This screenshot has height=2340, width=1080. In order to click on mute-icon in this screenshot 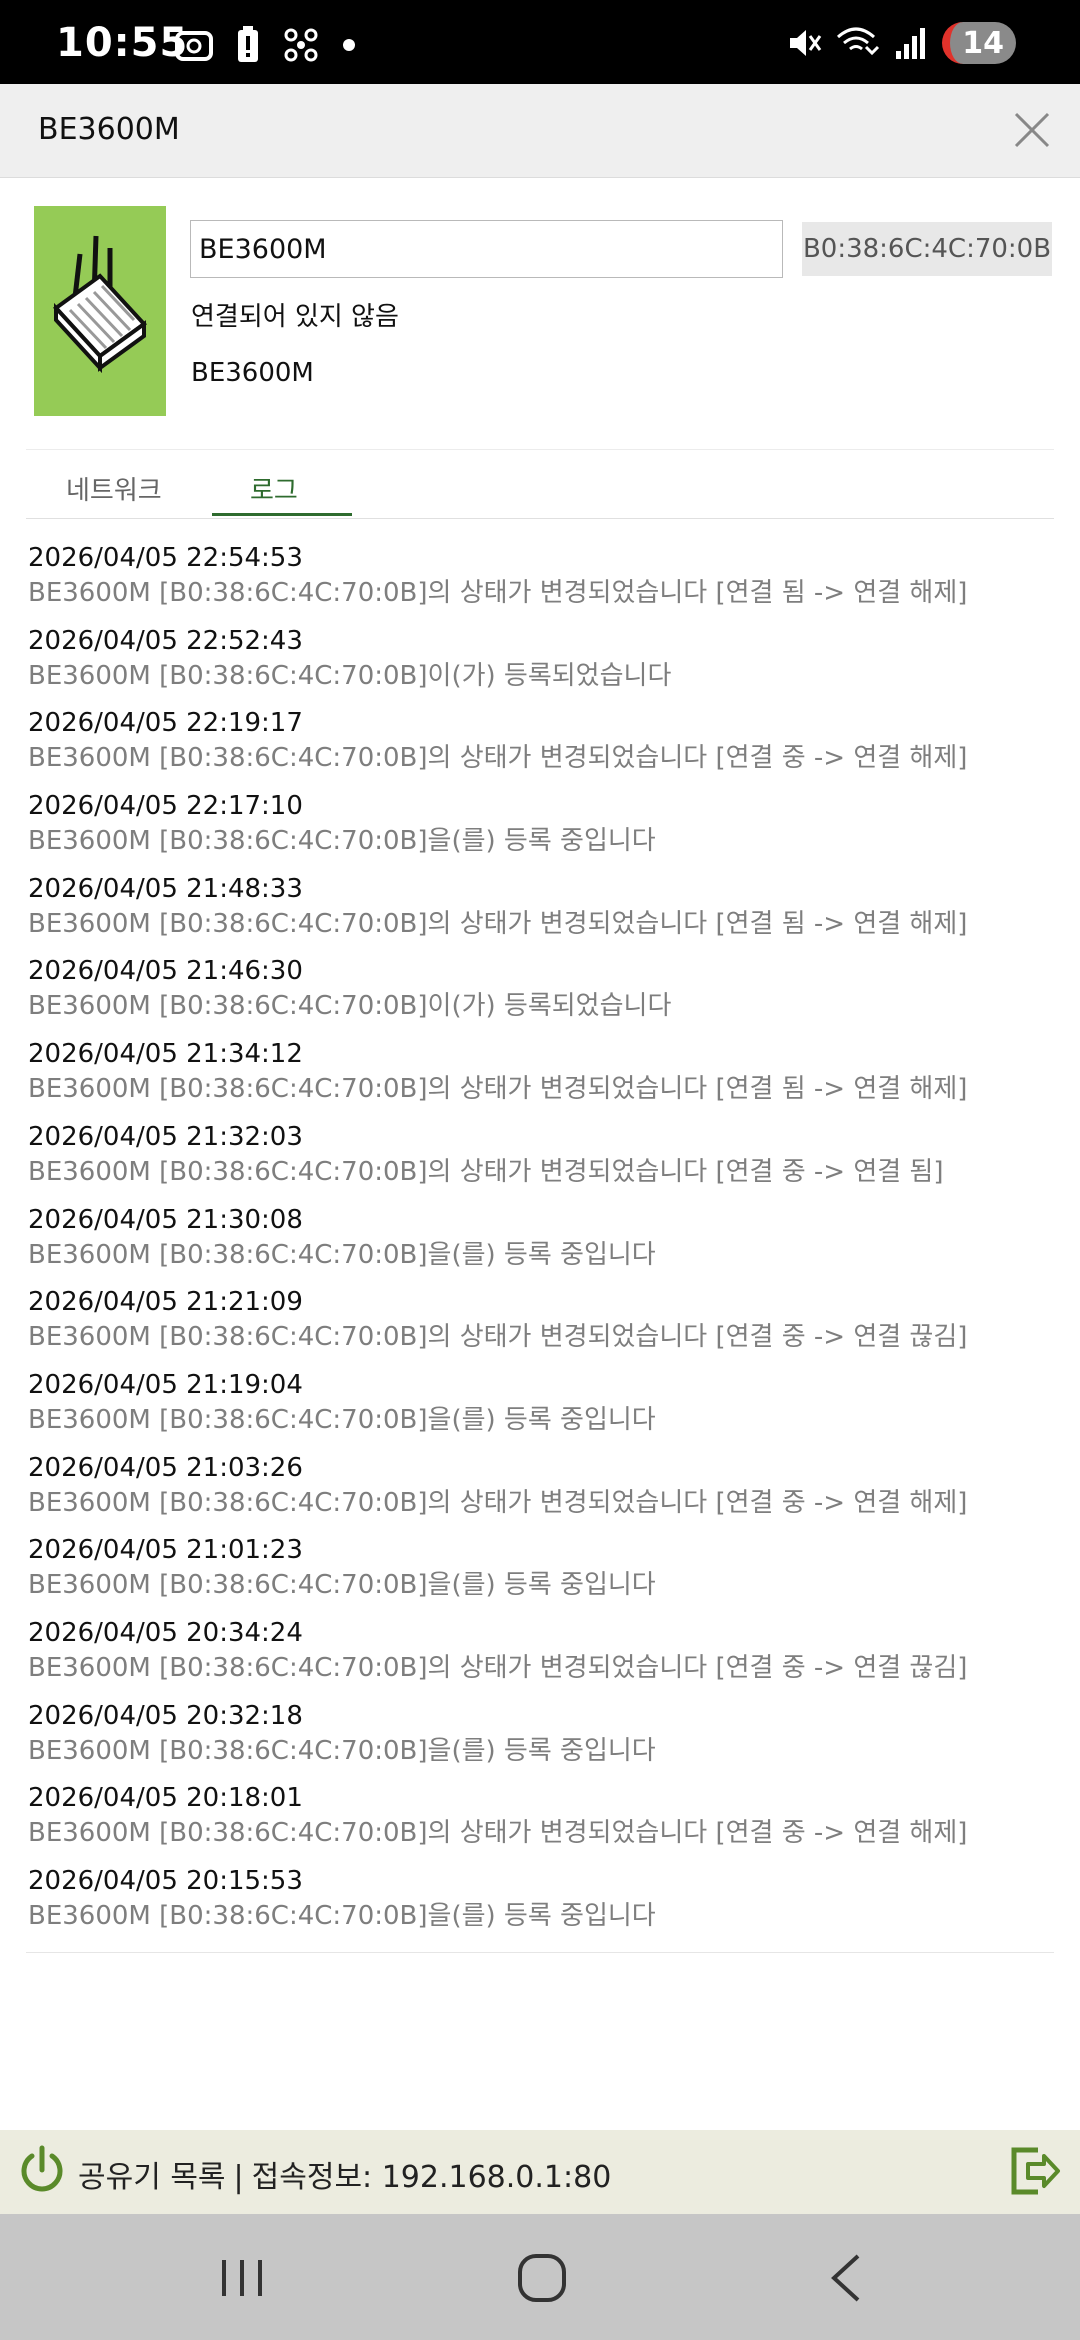, I will do `click(806, 43)`.